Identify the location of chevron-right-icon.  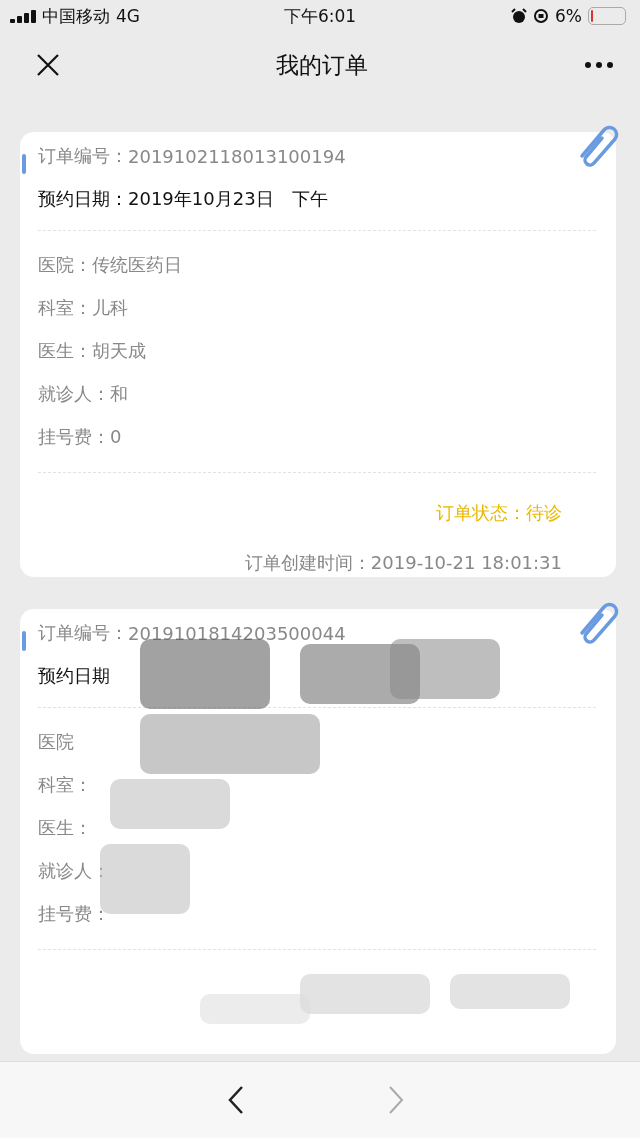
(396, 1100).